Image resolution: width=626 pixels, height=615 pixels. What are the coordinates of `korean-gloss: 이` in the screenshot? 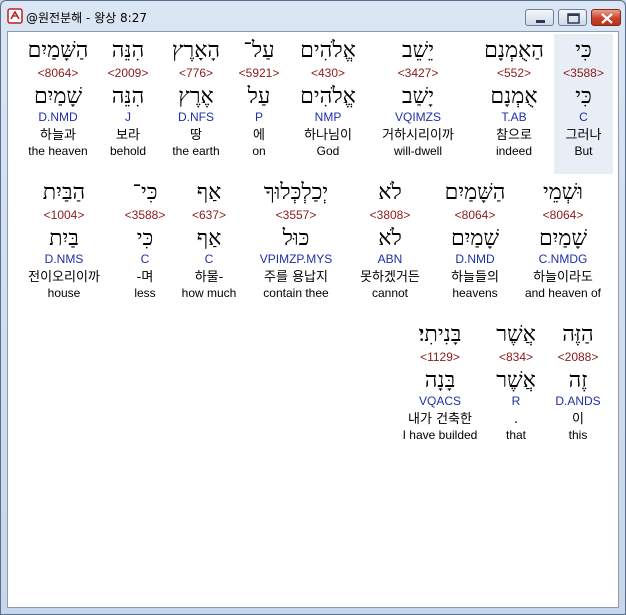 It's located at (578, 419).